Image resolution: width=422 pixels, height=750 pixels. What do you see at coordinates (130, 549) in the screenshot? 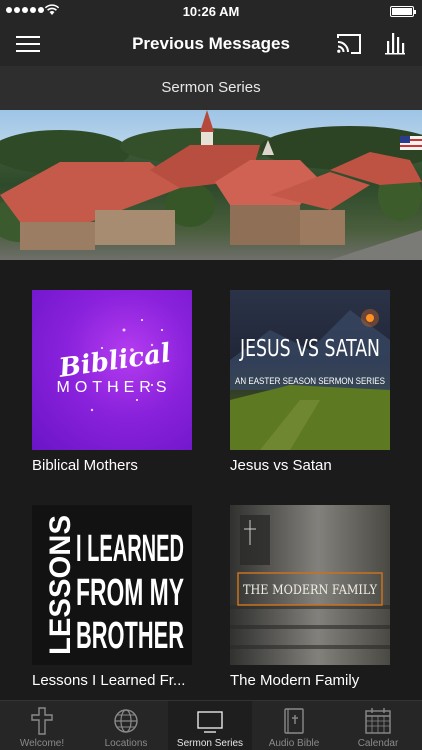
I see `artwork-line-1: I LEARNED` at bounding box center [130, 549].